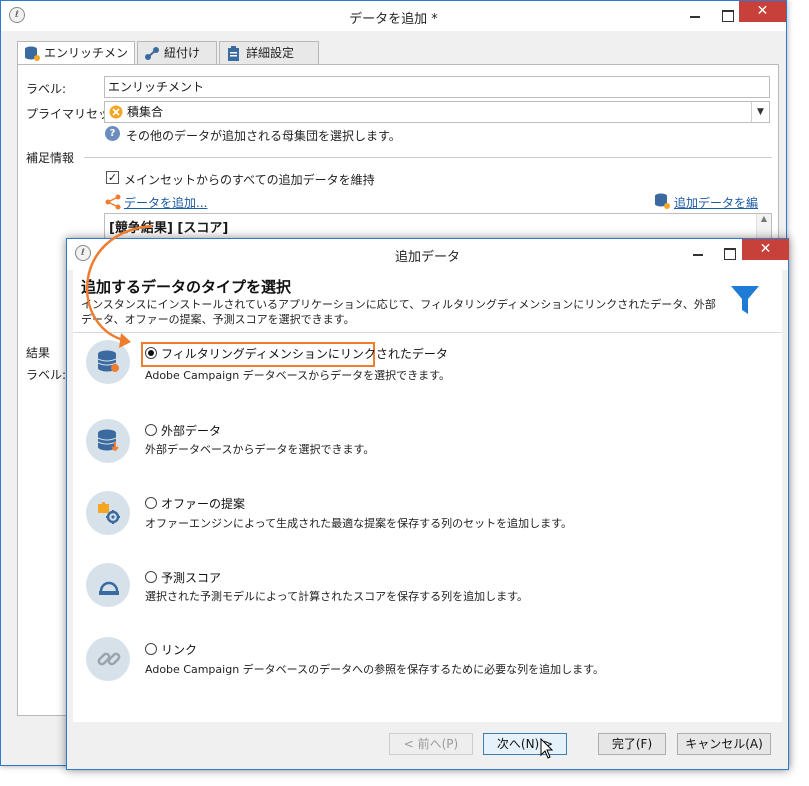 This screenshot has height=786, width=809. What do you see at coordinates (112, 177) in the screenshot?
I see `keep-data-checkbox: ✓` at bounding box center [112, 177].